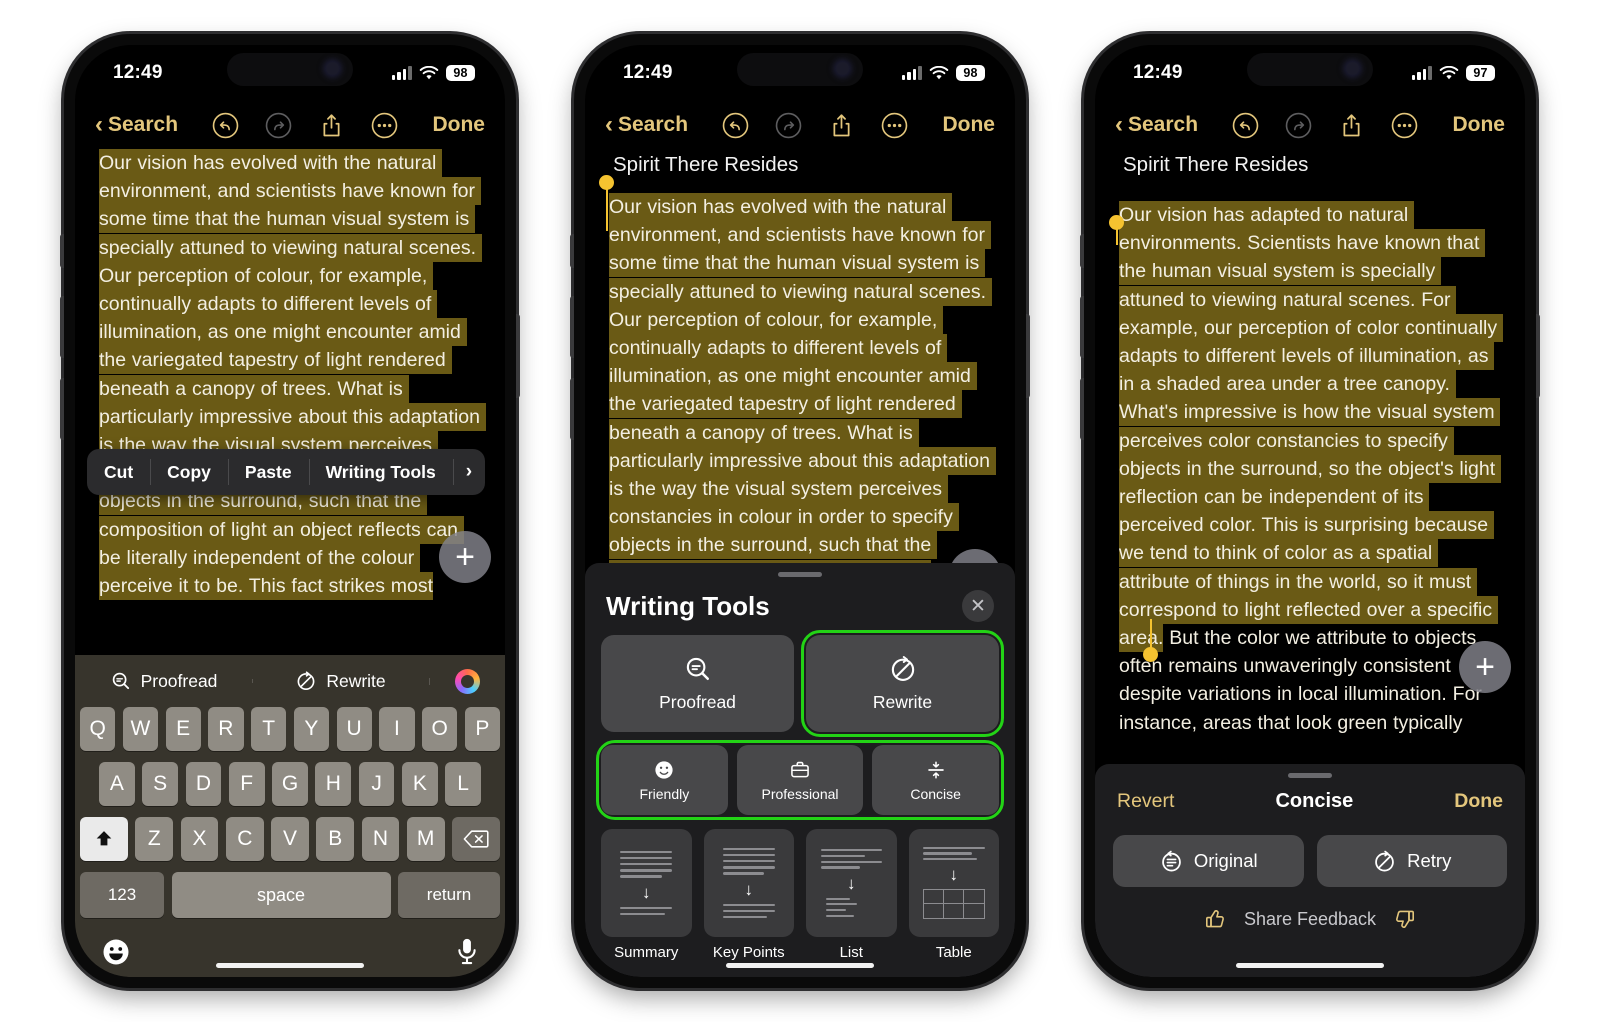 The image size is (1600, 1022). What do you see at coordinates (246, 784) in the screenshot?
I see `key-f: F` at bounding box center [246, 784].